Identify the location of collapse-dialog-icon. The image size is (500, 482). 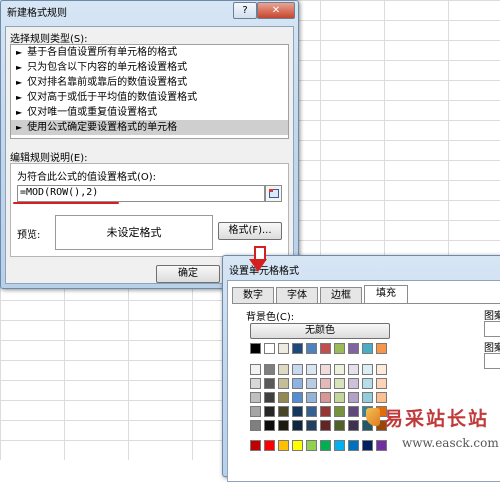
(273, 193).